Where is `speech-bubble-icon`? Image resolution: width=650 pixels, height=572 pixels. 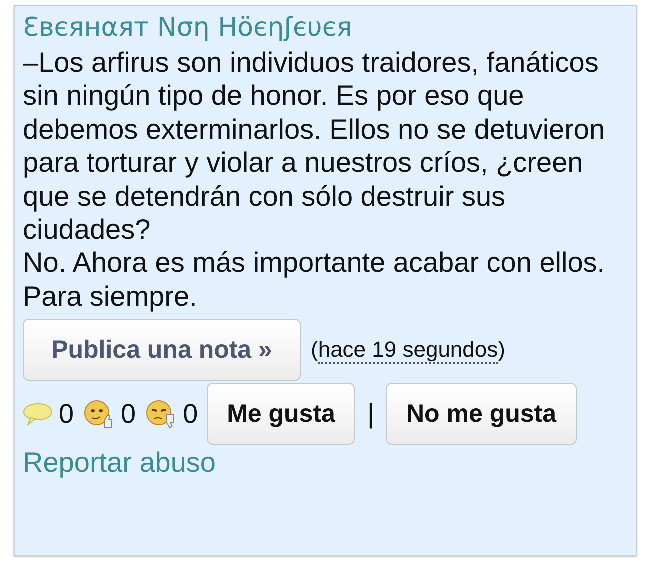 speech-bubble-icon is located at coordinates (38, 414).